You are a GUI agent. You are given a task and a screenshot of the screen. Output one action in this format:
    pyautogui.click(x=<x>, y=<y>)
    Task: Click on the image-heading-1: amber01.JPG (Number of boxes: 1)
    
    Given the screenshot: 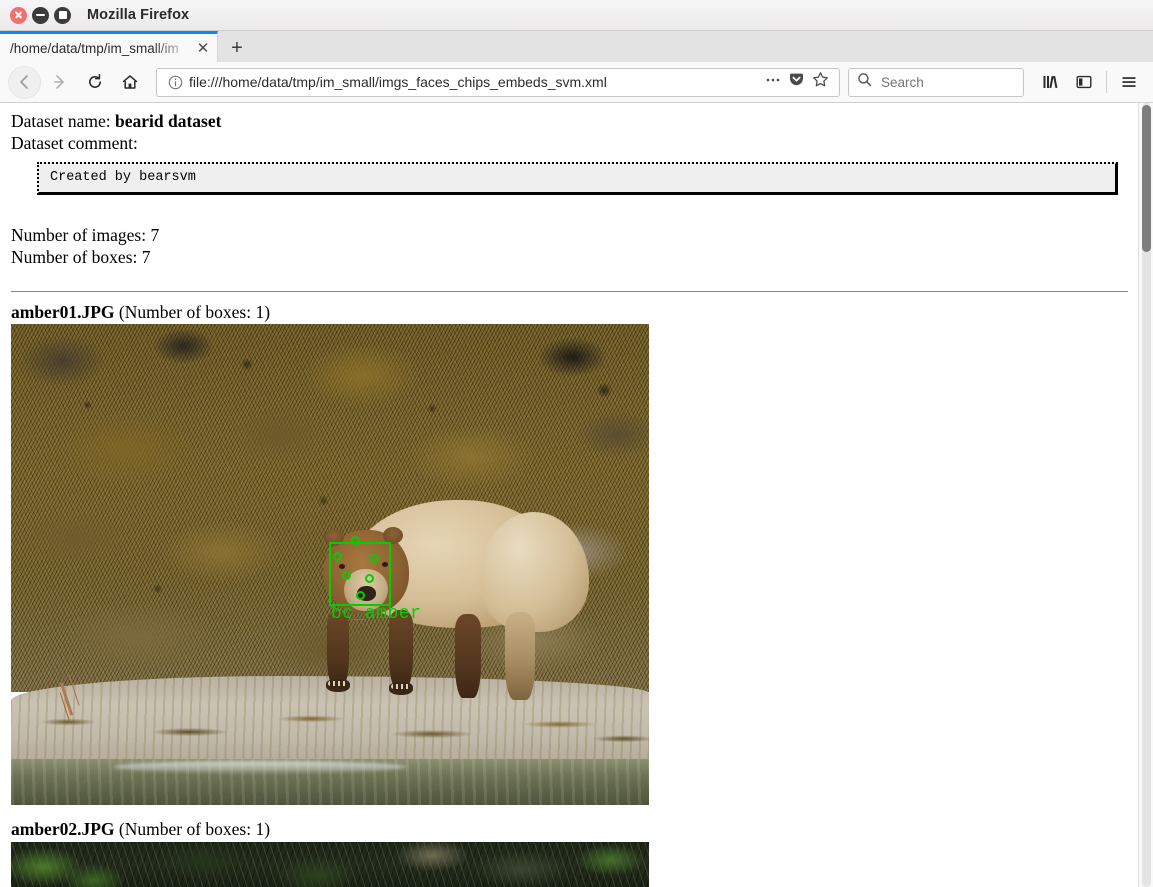 What is the action you would take?
    pyautogui.click(x=582, y=312)
    